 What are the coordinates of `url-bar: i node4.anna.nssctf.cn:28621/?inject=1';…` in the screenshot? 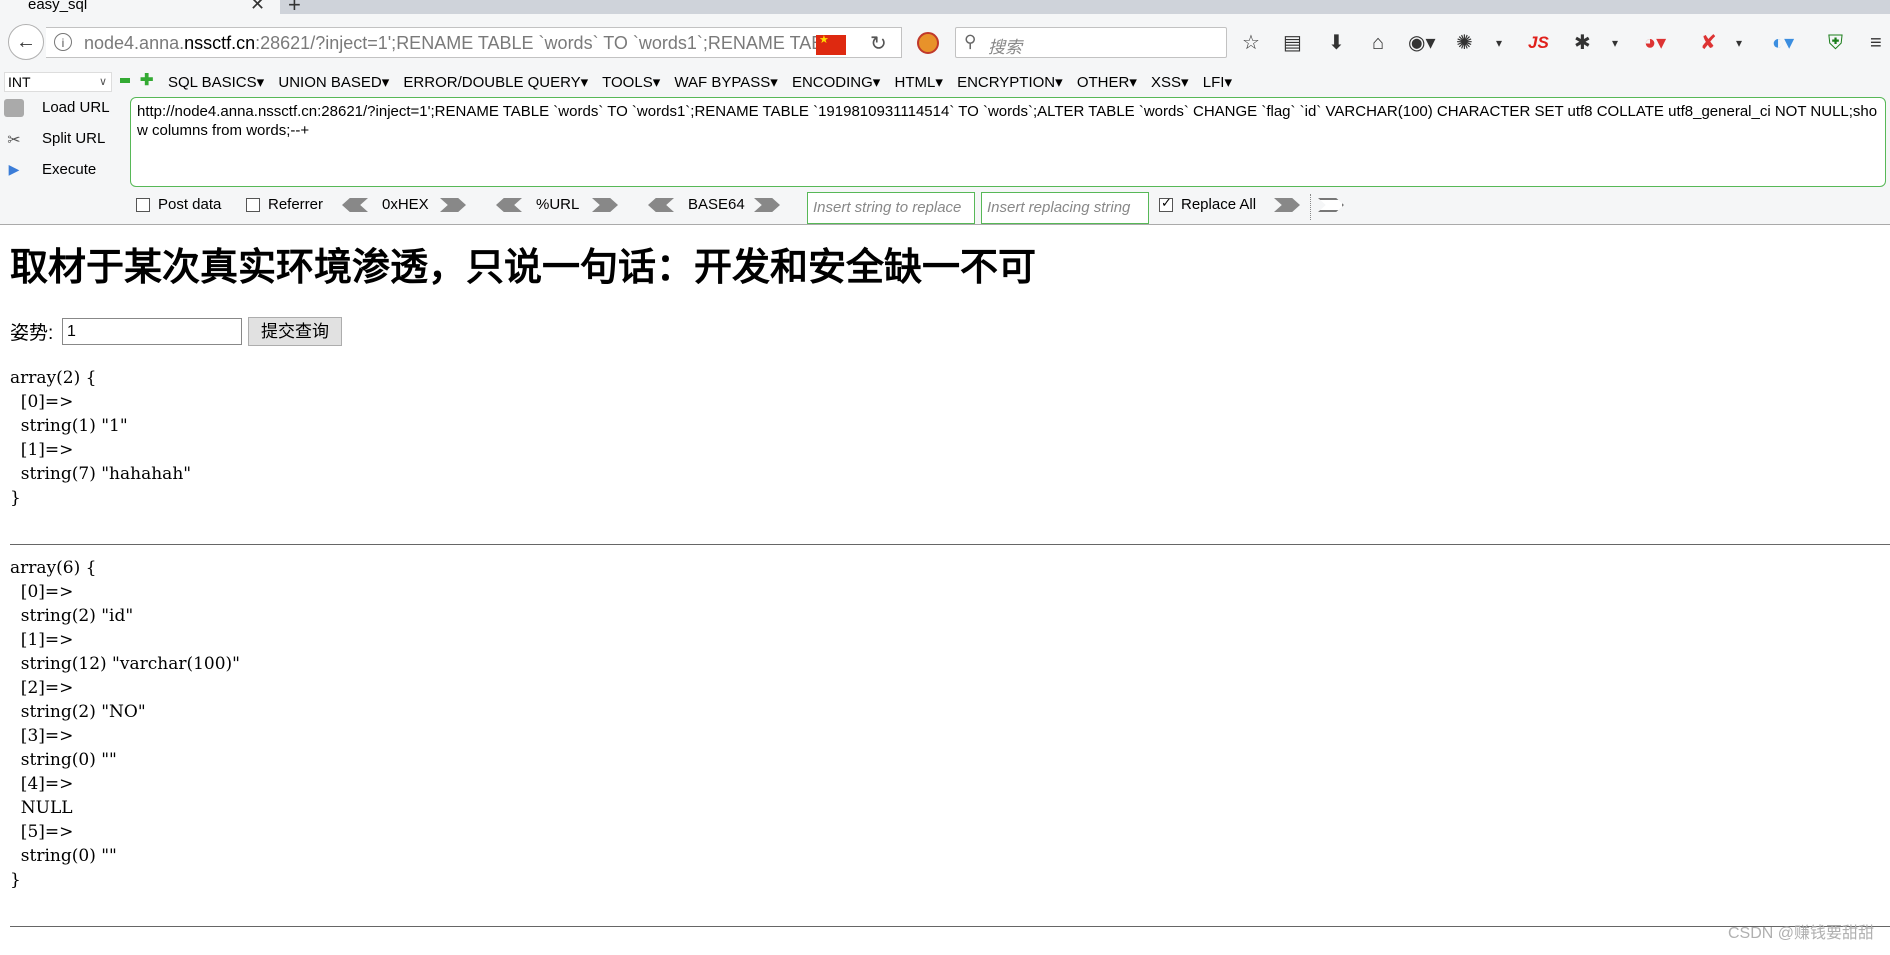 It's located at (474, 42).